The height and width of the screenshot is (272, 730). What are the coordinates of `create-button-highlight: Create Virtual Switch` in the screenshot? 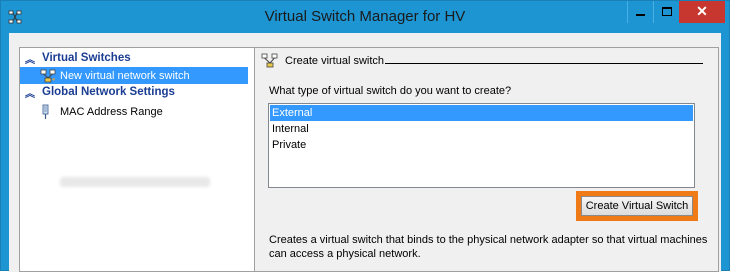 It's located at (637, 206).